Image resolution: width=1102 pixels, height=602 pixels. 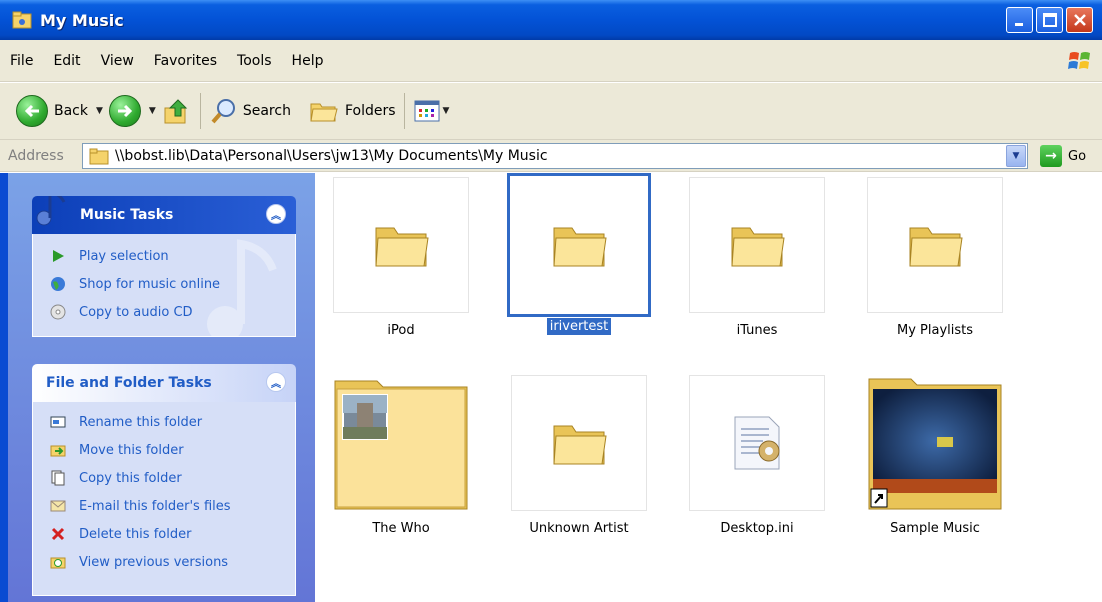 I want to click on item-label: Unknown Artist, so click(x=579, y=528).